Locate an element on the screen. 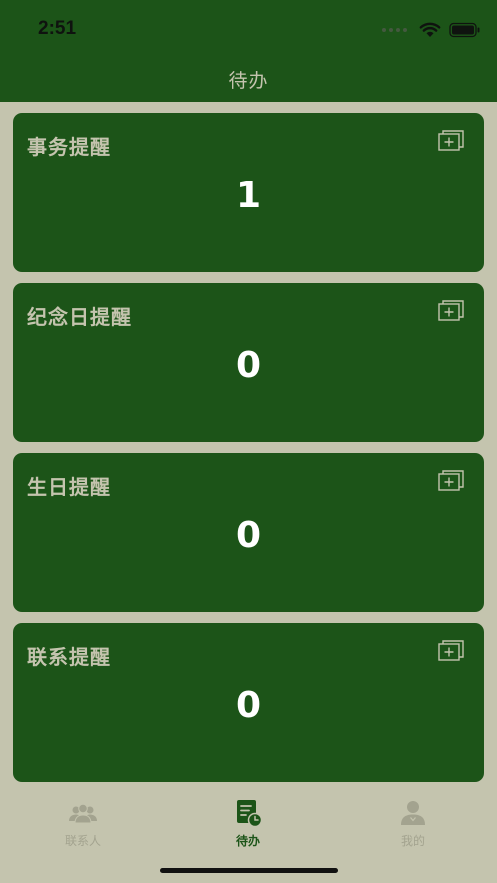  card-title: 事务提醒 is located at coordinates (69, 147).